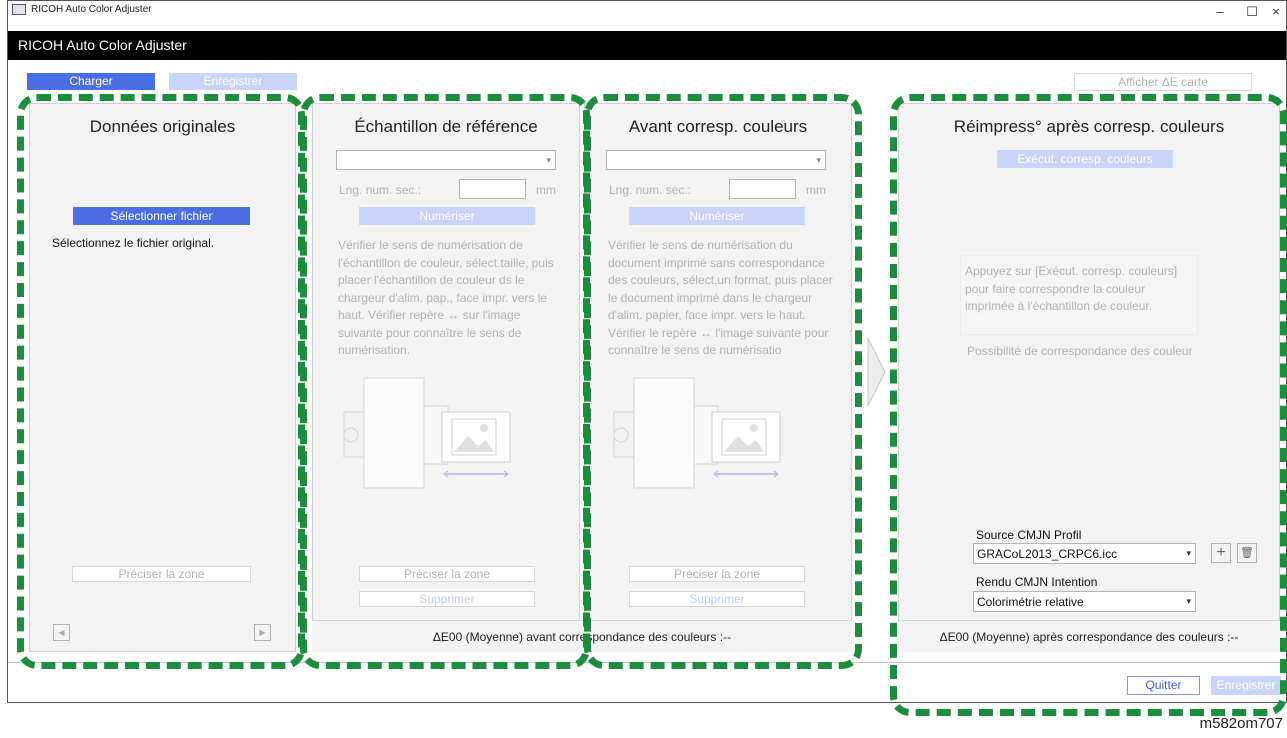 The image size is (1287, 738). Describe the element at coordinates (647, 45) in the screenshot. I see `app-header` at that location.